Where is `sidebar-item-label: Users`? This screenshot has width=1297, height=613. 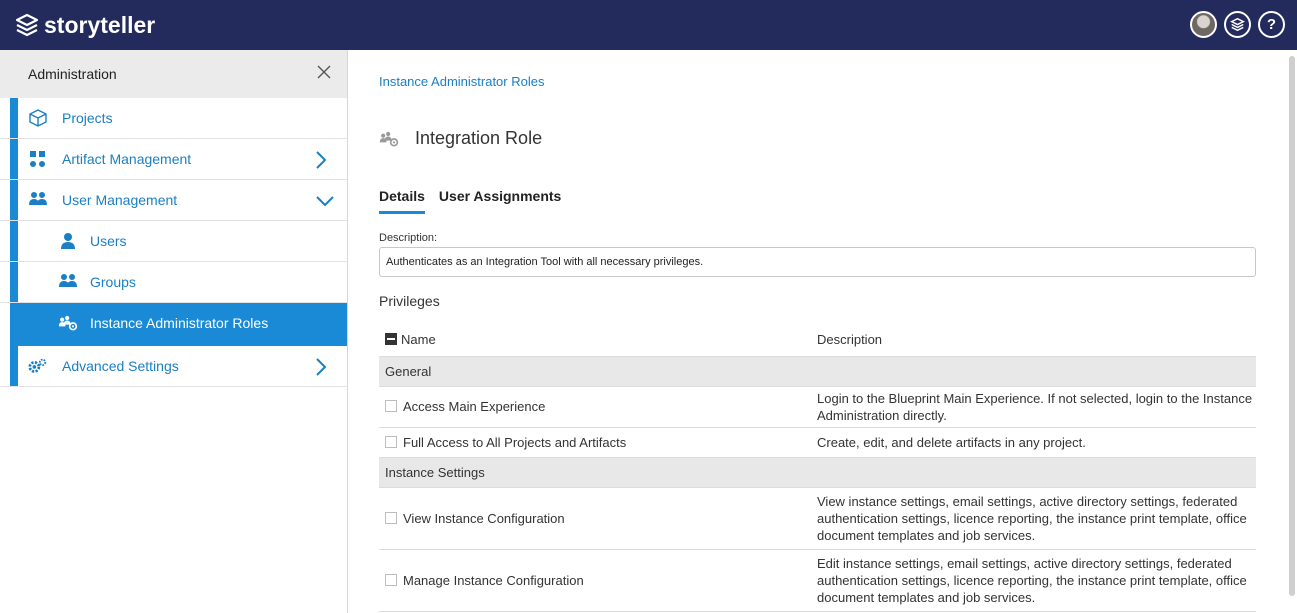 sidebar-item-label: Users is located at coordinates (108, 241).